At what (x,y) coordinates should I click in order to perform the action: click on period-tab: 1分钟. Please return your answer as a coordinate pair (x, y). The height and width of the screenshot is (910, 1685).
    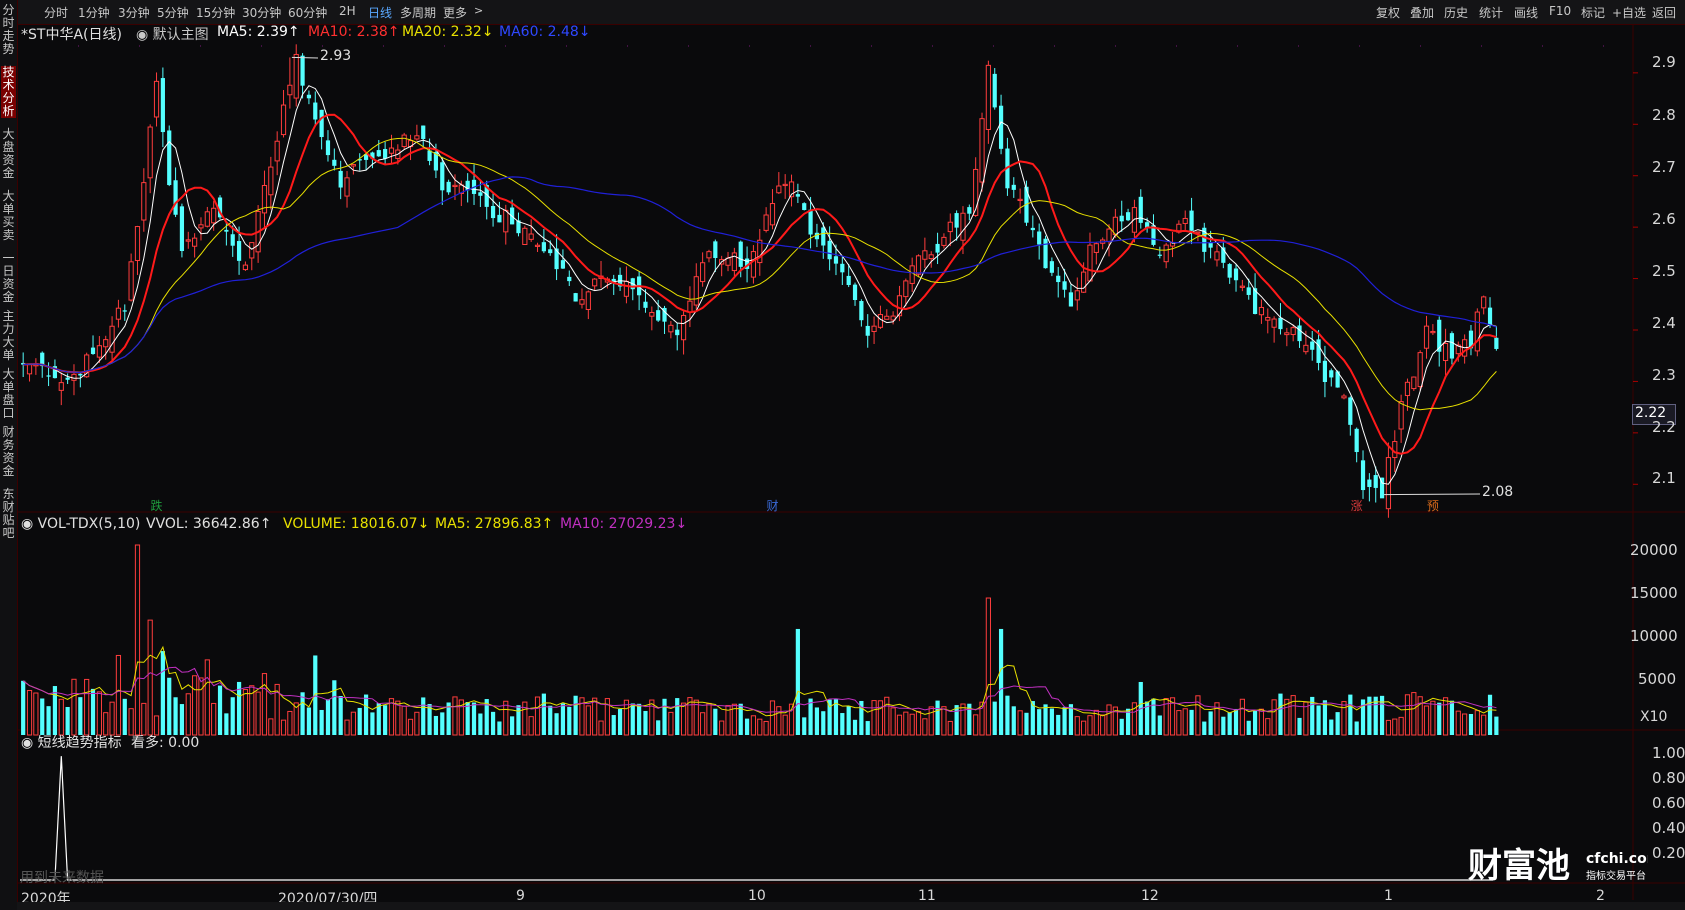
    Looking at the image, I should click on (94, 12).